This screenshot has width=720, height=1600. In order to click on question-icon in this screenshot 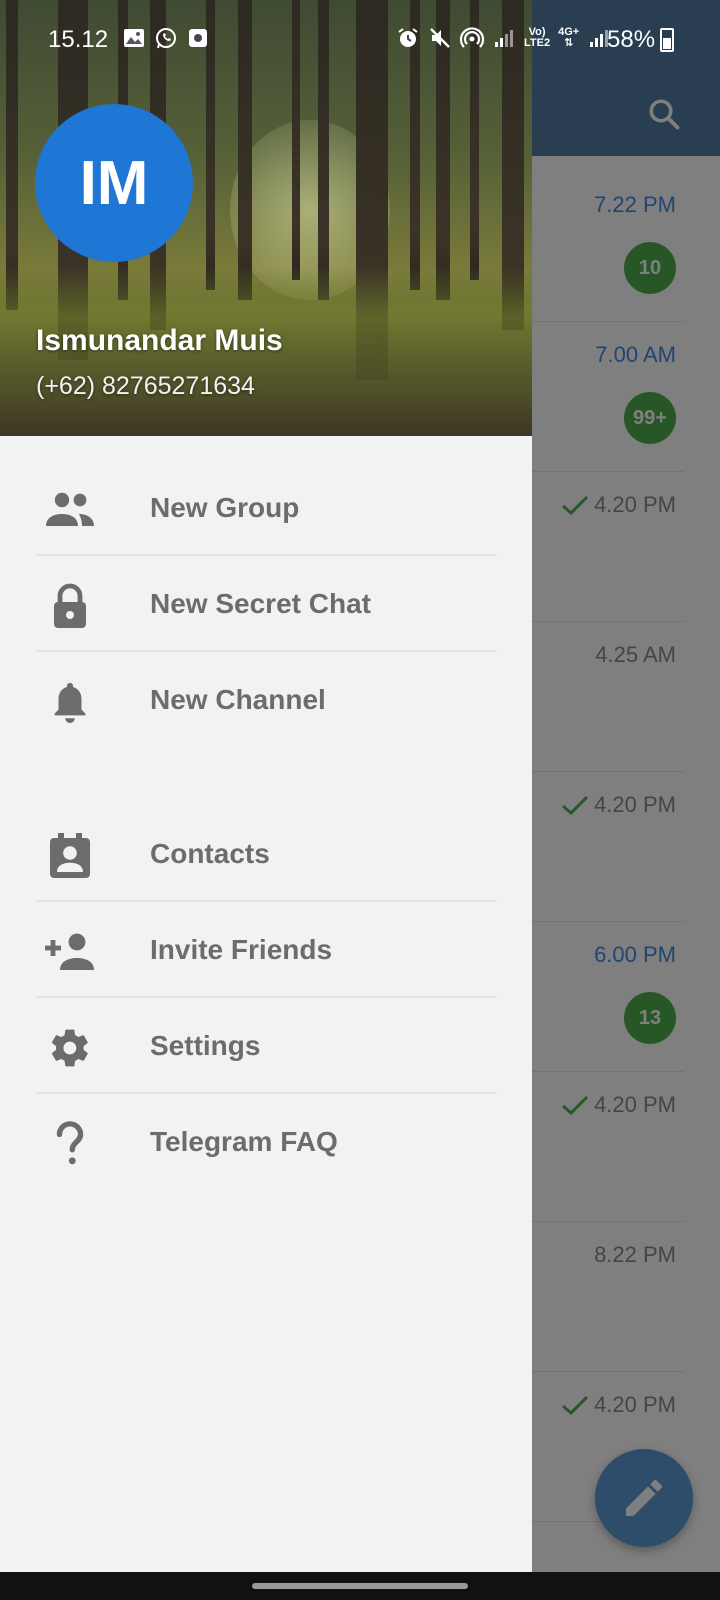, I will do `click(70, 1143)`.